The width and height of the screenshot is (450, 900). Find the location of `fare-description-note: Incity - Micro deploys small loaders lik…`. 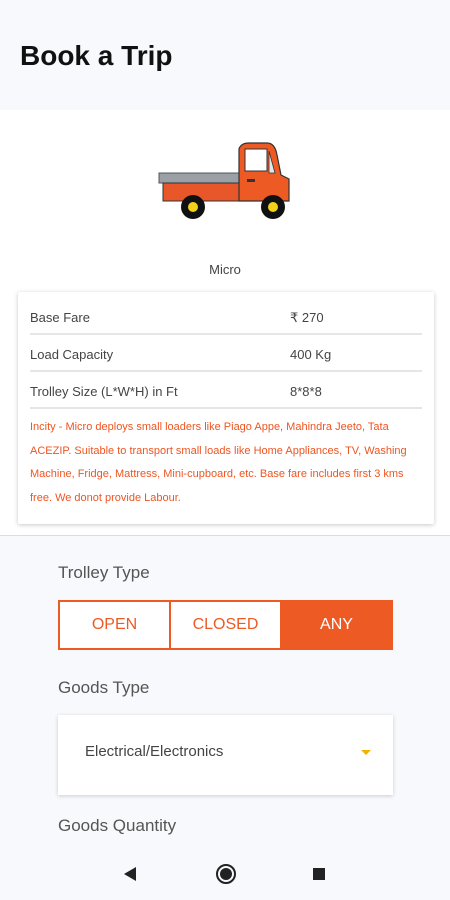

fare-description-note: Incity - Micro deploys small loaders lik… is located at coordinates (218, 462).